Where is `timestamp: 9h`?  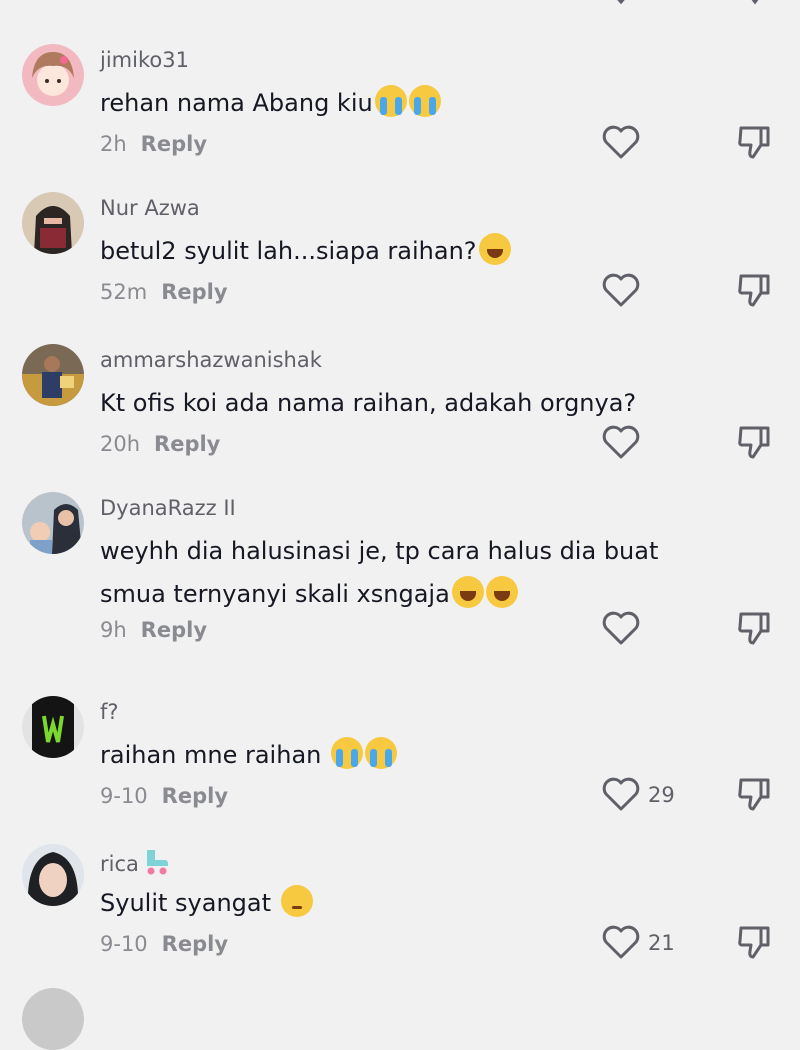
timestamp: 9h is located at coordinates (113, 630).